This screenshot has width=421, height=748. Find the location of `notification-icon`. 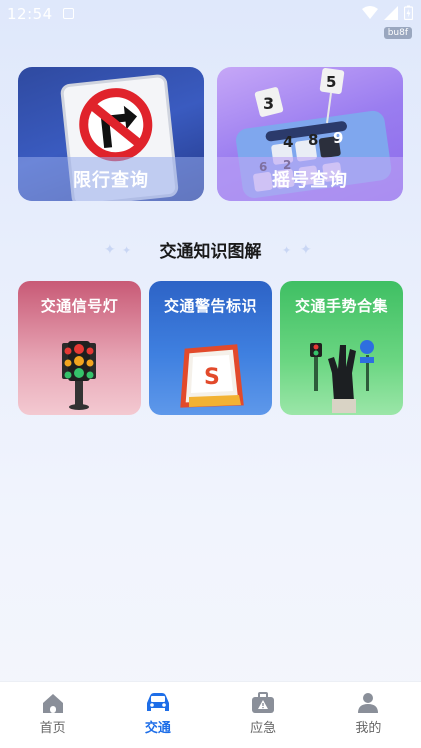

notification-icon is located at coordinates (68, 13).